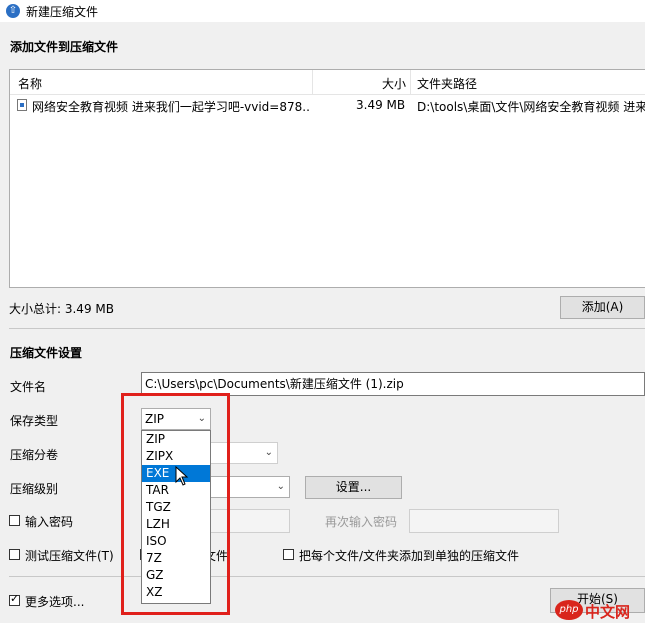  What do you see at coordinates (30, 83) in the screenshot?
I see `column-header-name: 名称` at bounding box center [30, 83].